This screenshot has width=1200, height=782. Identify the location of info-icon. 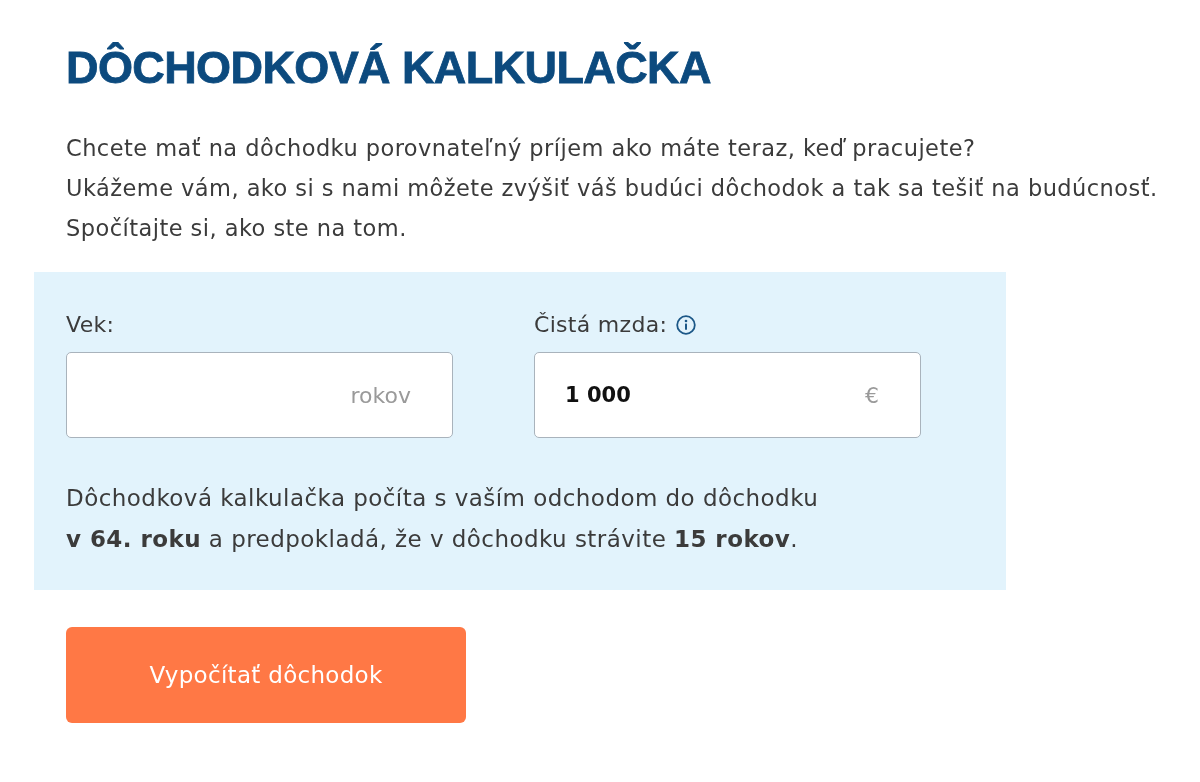
(686, 325).